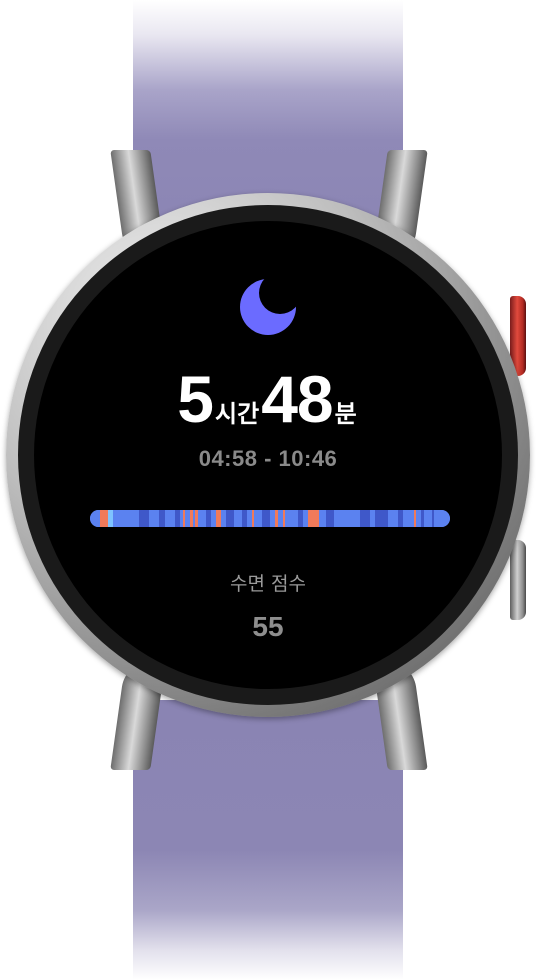  Describe the element at coordinates (268, 307) in the screenshot. I see `moon-icon` at that location.